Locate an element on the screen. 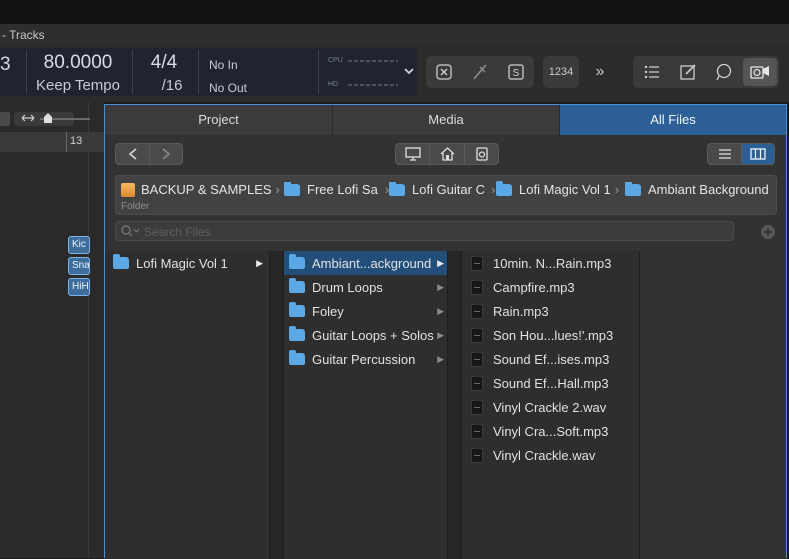  list-item: Sound Ef...ises.mp3 is located at coordinates (550, 359).